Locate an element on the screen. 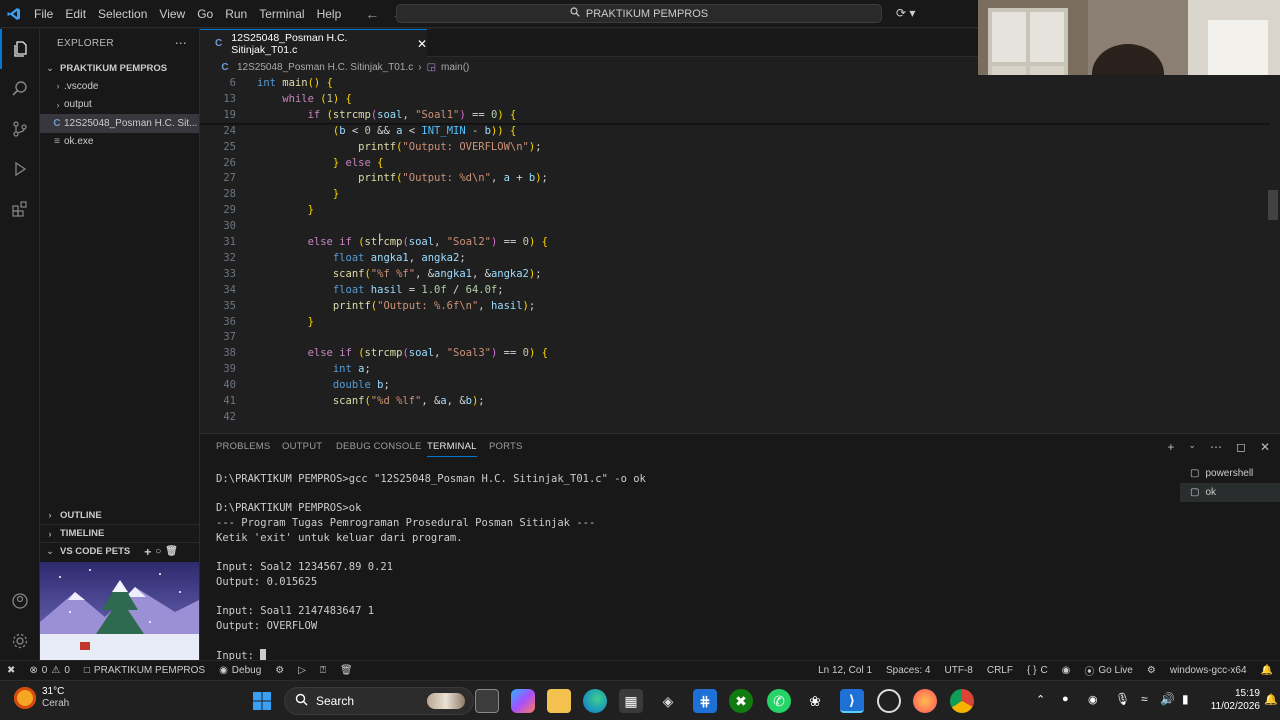  obs-icon is located at coordinates (889, 701).